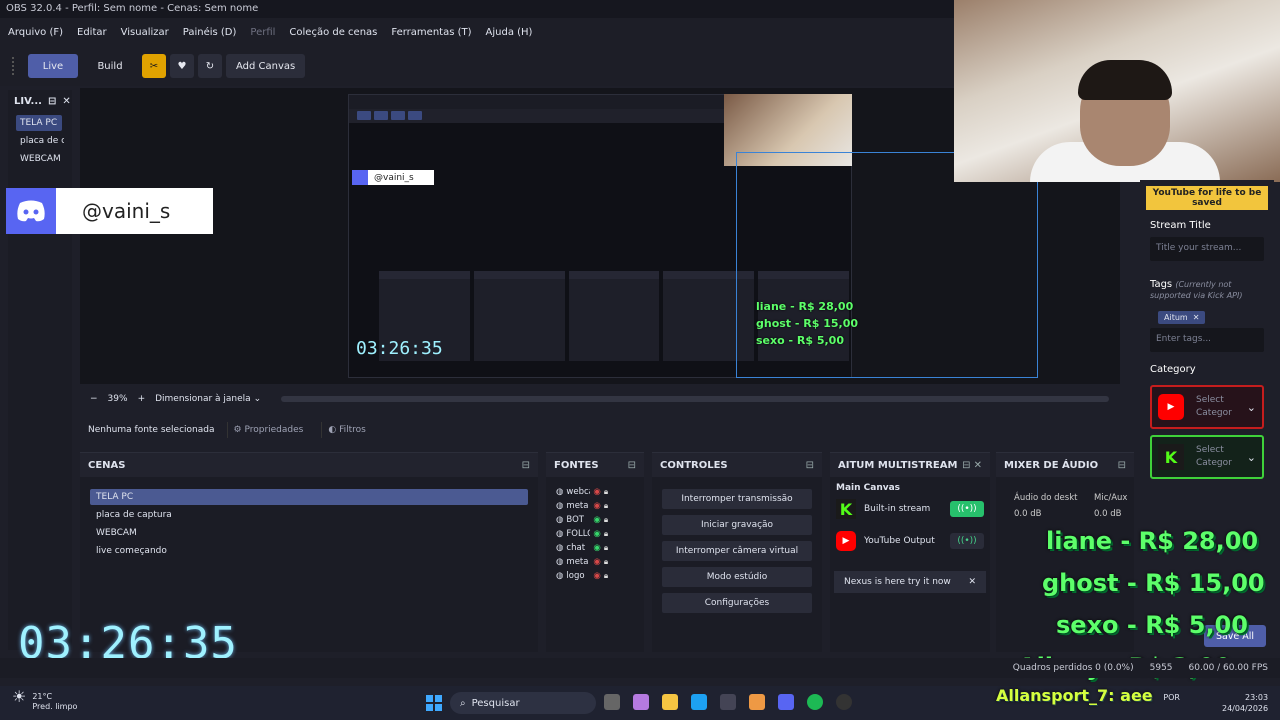 The height and width of the screenshot is (720, 1280). What do you see at coordinates (737, 525) in the screenshot?
I see `start-recording-button: Iniciar gravação` at bounding box center [737, 525].